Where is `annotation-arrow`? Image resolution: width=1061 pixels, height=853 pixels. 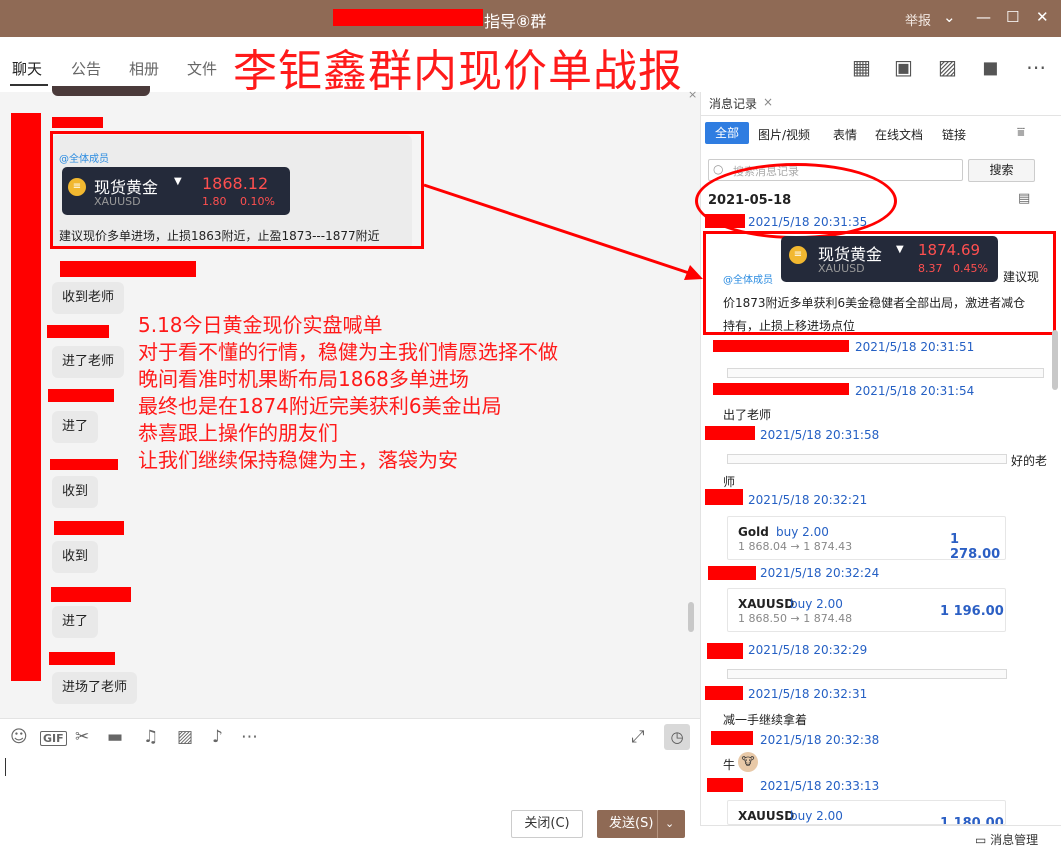
annotation-arrow is located at coordinates (563, 231).